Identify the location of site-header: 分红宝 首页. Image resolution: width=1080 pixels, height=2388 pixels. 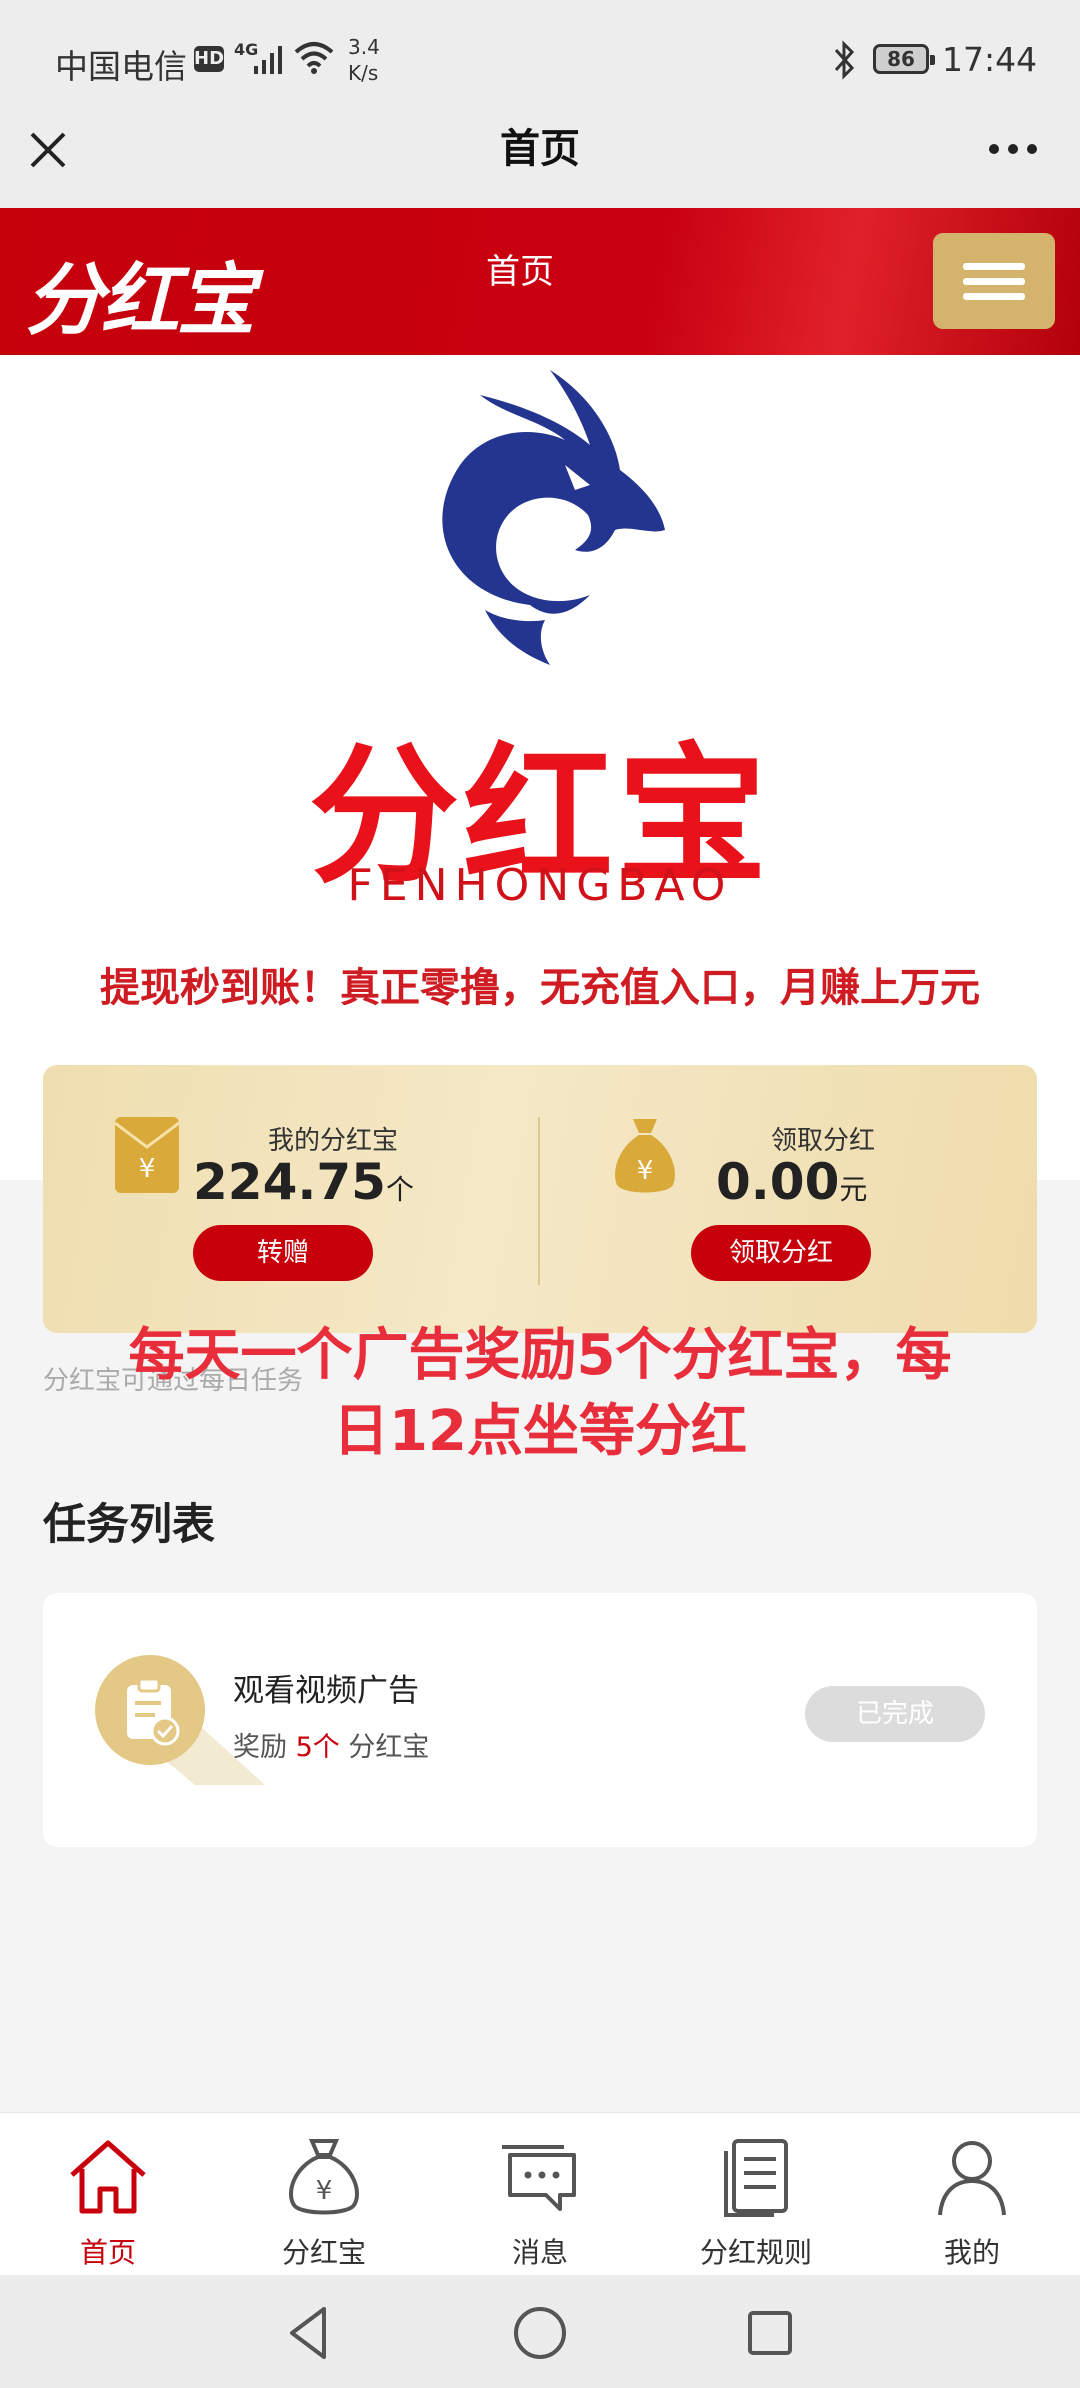
(540, 281).